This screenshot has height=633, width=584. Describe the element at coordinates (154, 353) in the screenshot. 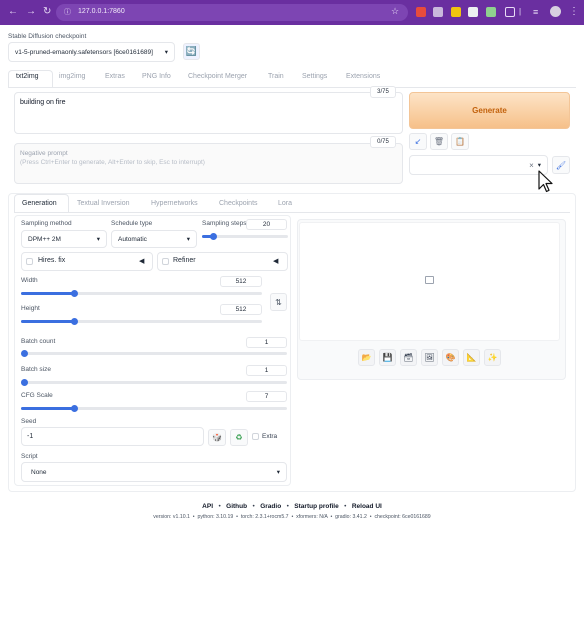

I see `batch-count-slider` at that location.